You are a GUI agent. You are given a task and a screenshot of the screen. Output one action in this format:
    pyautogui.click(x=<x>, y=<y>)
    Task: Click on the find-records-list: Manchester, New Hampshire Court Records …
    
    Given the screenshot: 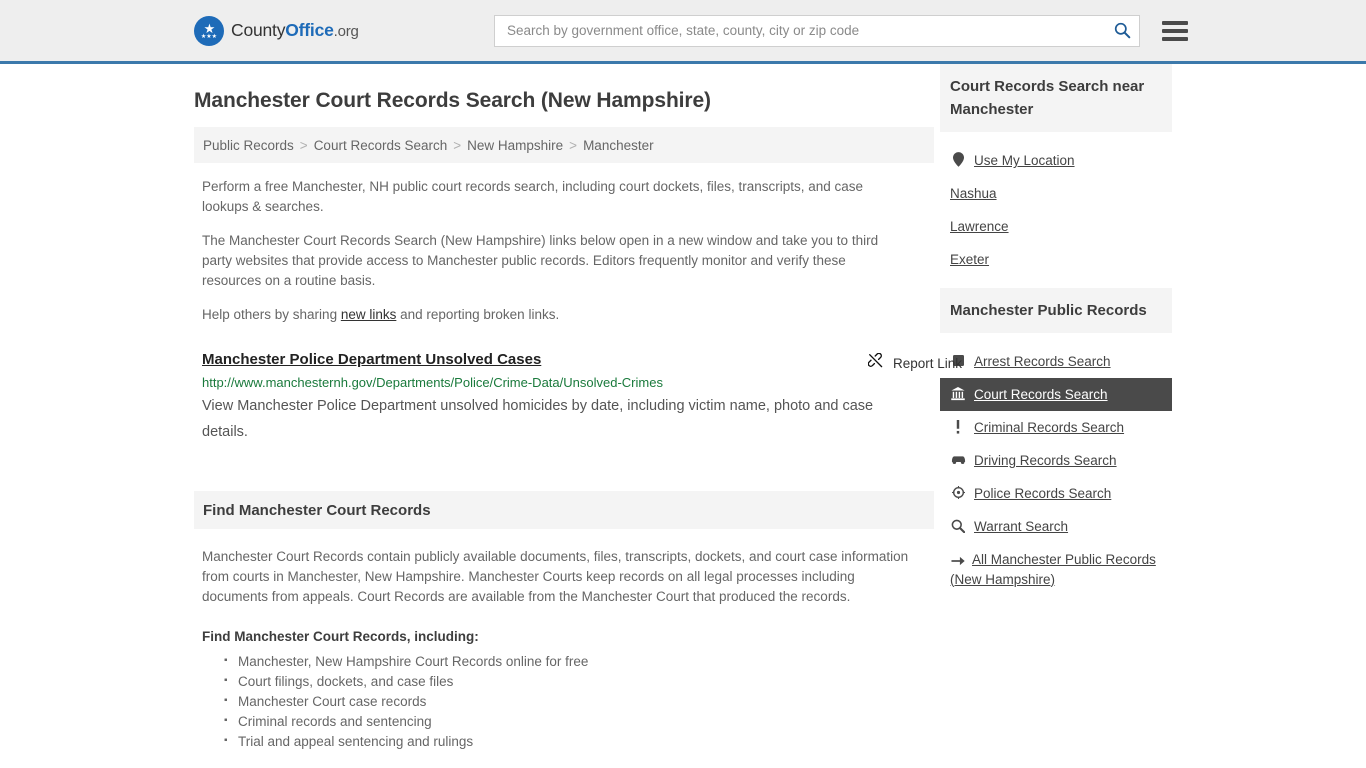 What is the action you would take?
    pyautogui.click(x=568, y=701)
    